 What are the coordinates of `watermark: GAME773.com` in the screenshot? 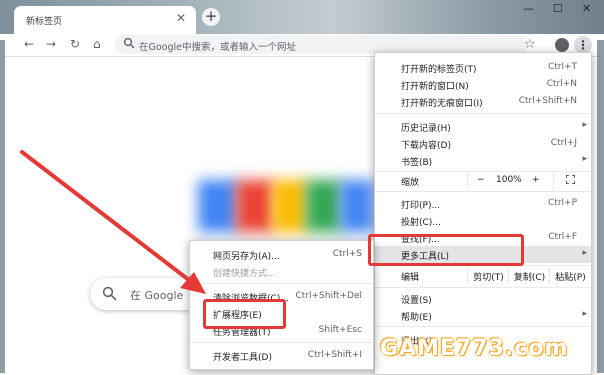 It's located at (474, 348).